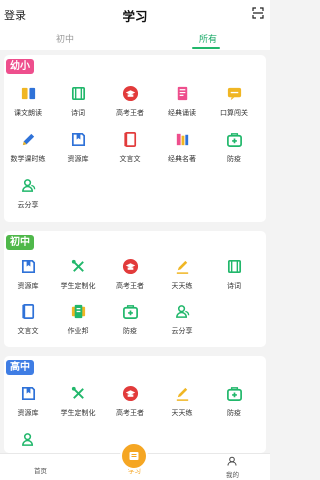  Describe the element at coordinates (182, 147) in the screenshot. I see `app-classic-works: 经典名著` at that location.